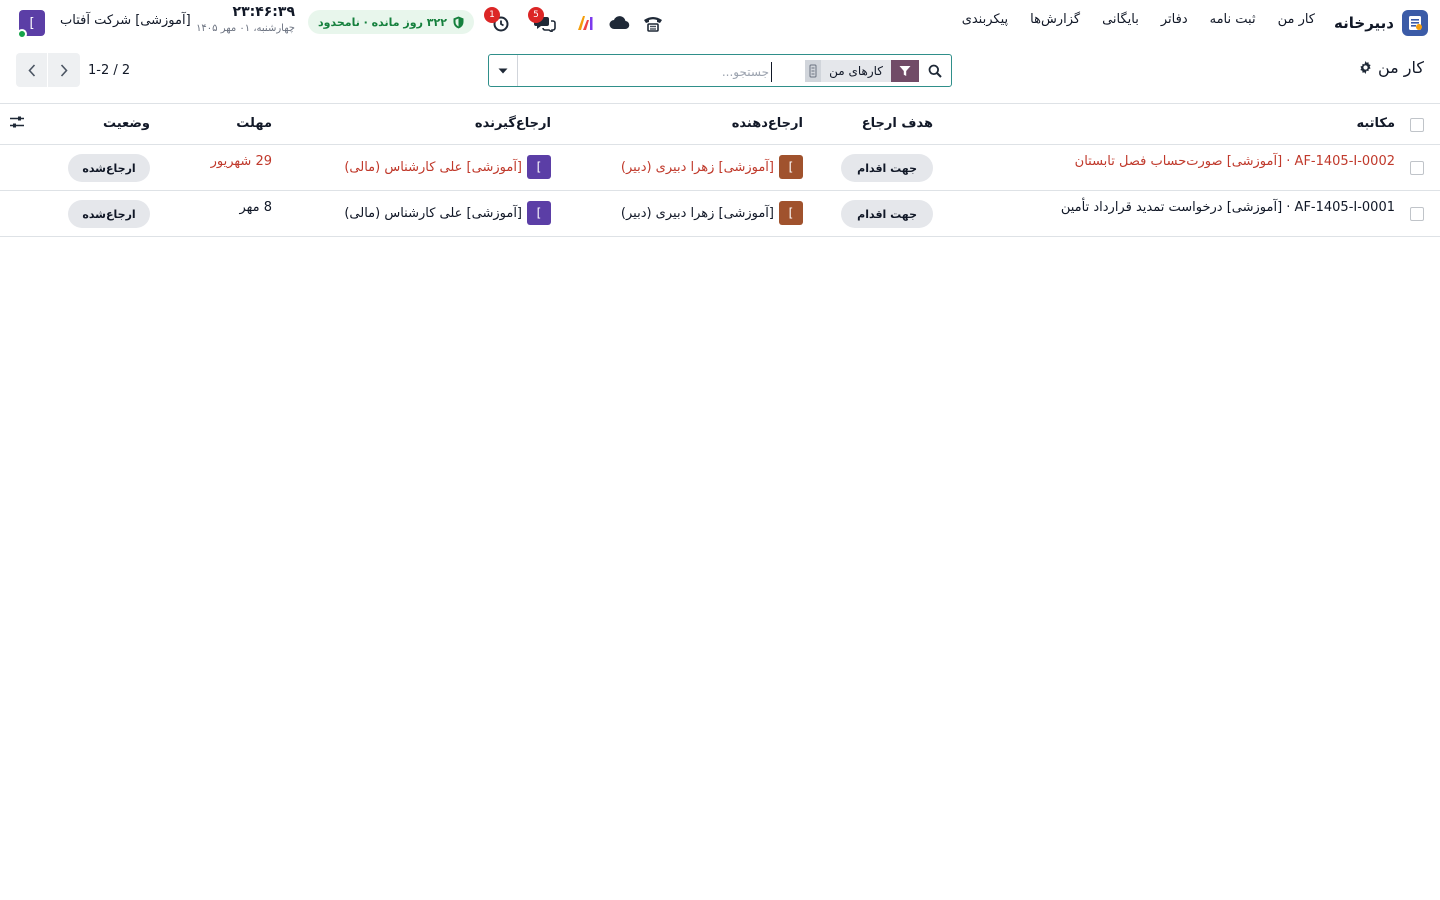 The height and width of the screenshot is (900, 1440). I want to click on menu-archive: بایگانی, so click(1120, 19).